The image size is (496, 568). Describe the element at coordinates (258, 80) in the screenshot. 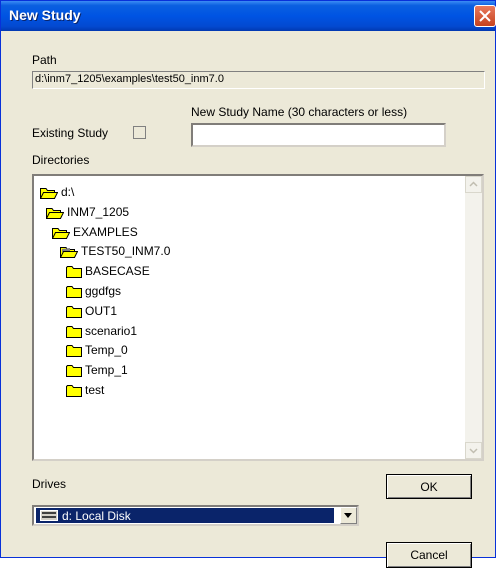

I see `path-display: d:\inm7_1205\examples\test50_inm7.0` at that location.